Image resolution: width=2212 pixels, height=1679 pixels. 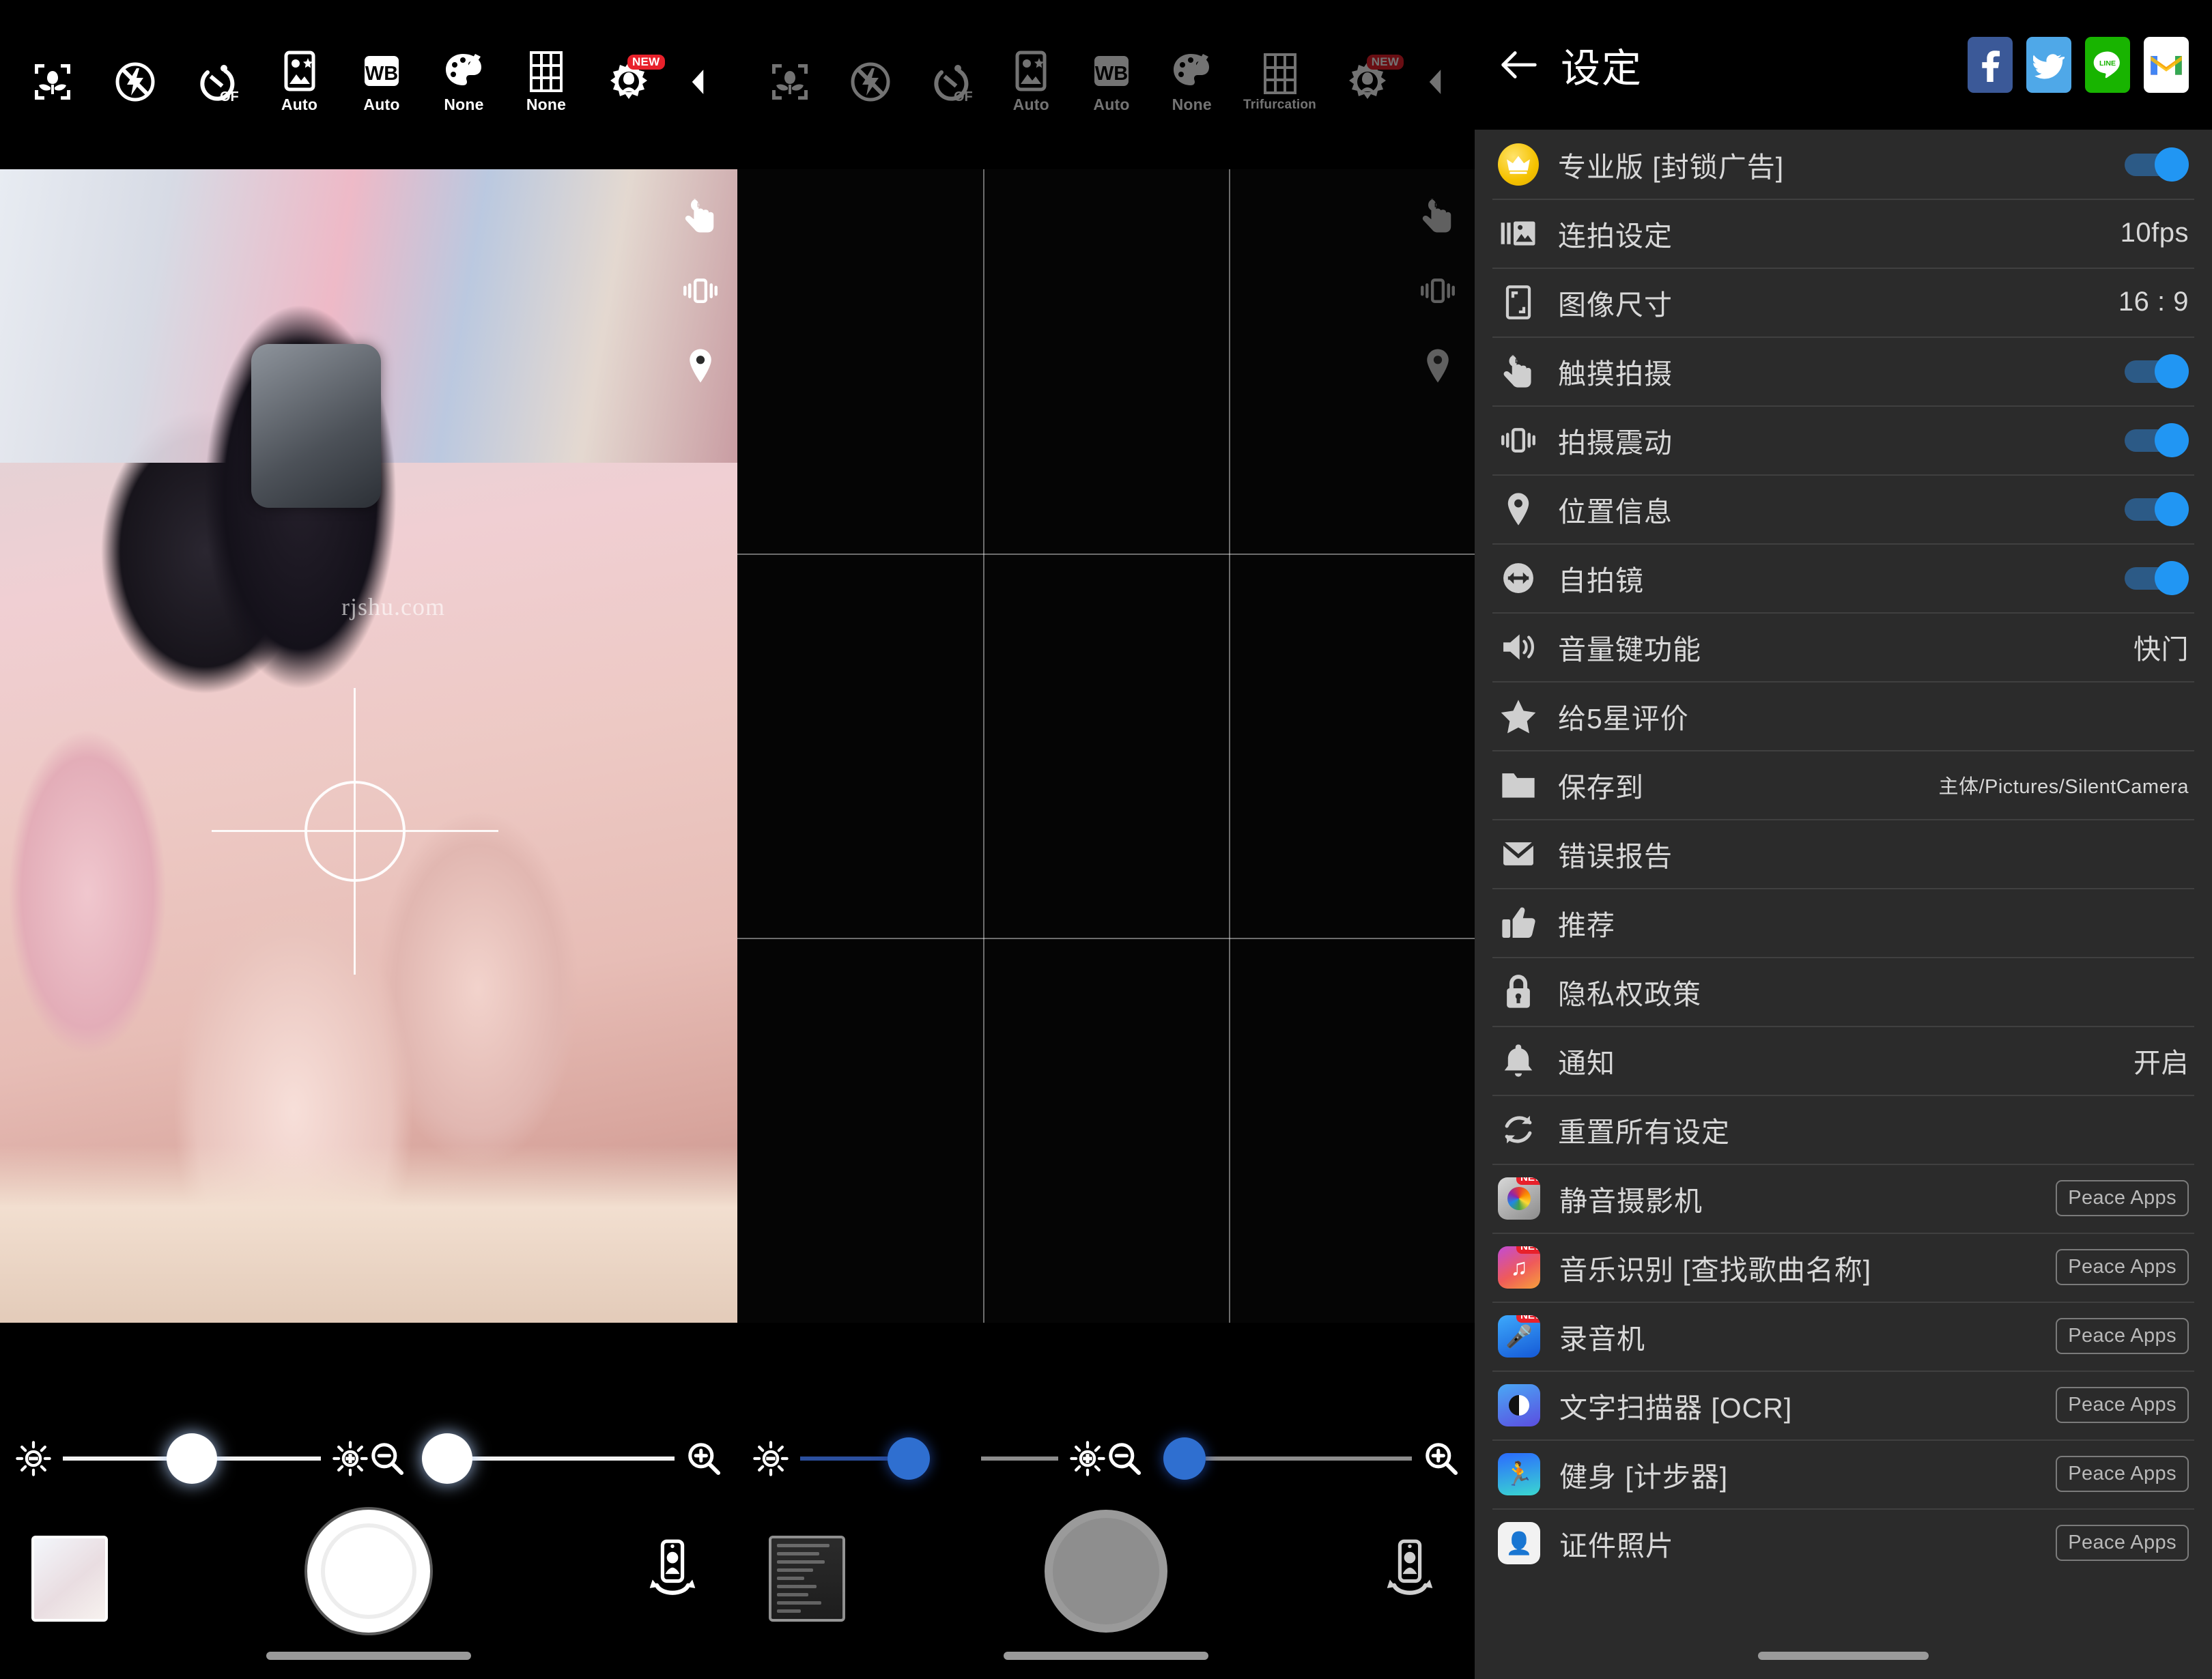 What do you see at coordinates (1843, 1198) in the screenshot?
I see `app-row-silent-camera: NEW 静音摄影机 Peace Apps` at bounding box center [1843, 1198].